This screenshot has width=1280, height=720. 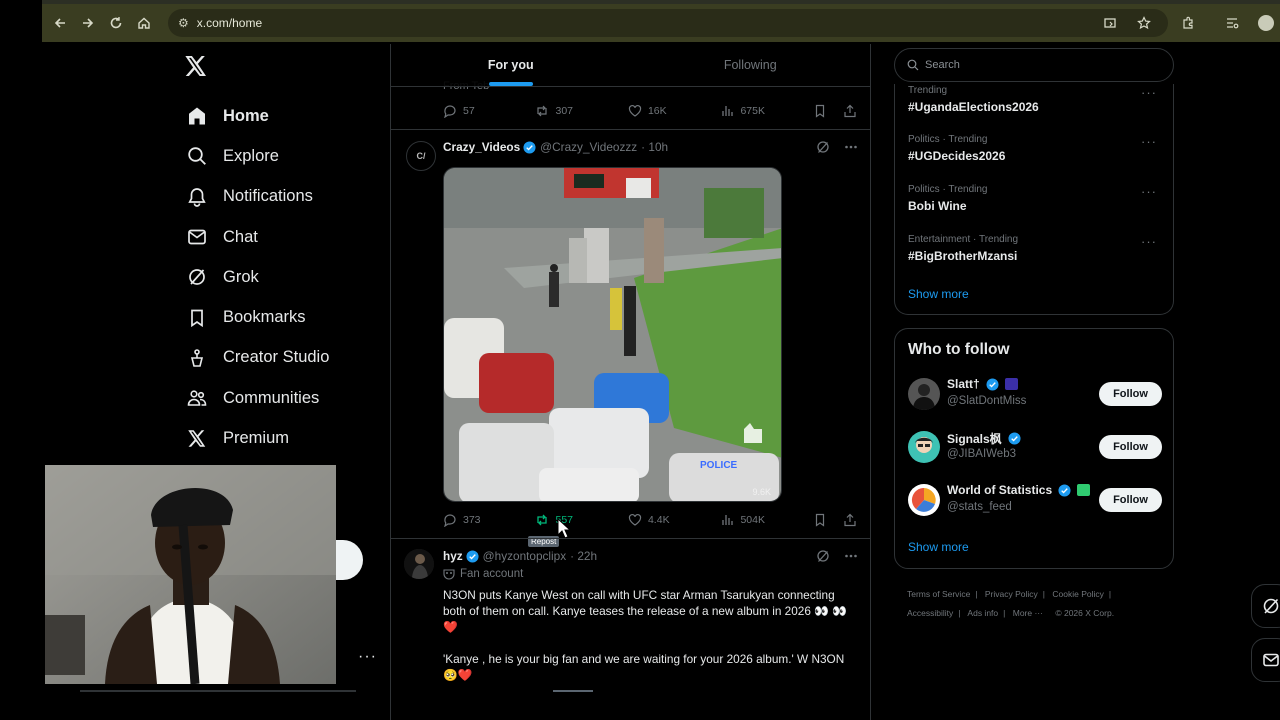 What do you see at coordinates (1019, 490) in the screenshot?
I see `account-name-row: World of Statistics` at bounding box center [1019, 490].